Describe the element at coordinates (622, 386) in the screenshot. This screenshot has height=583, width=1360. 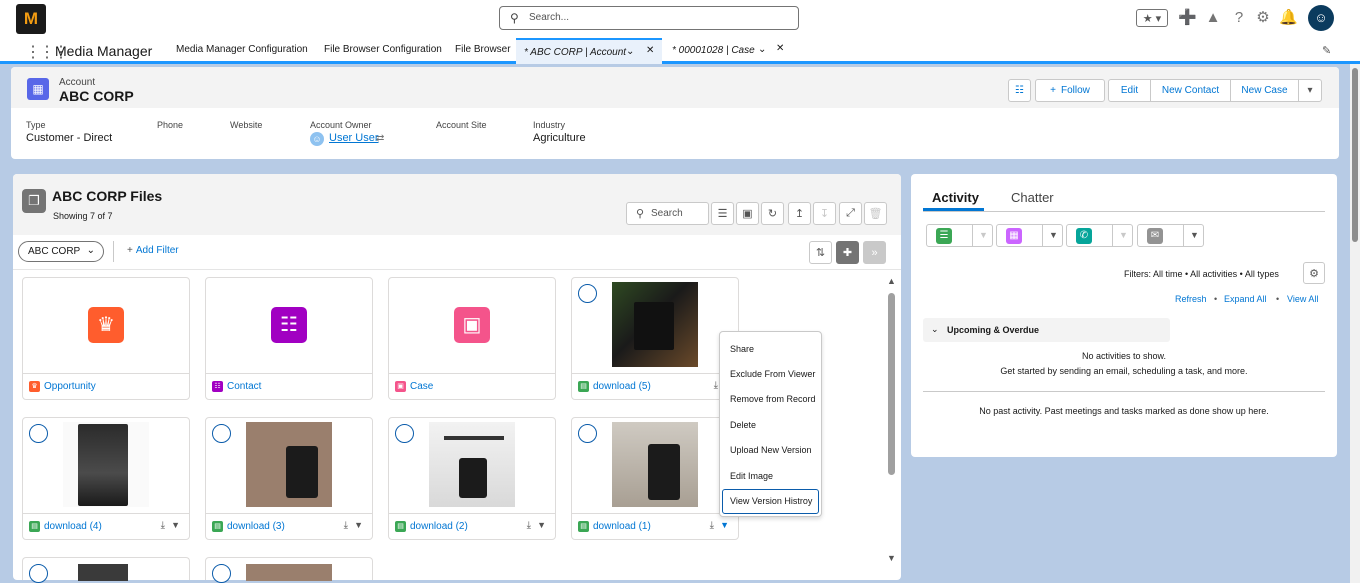
I see `card-name: download (5)` at that location.